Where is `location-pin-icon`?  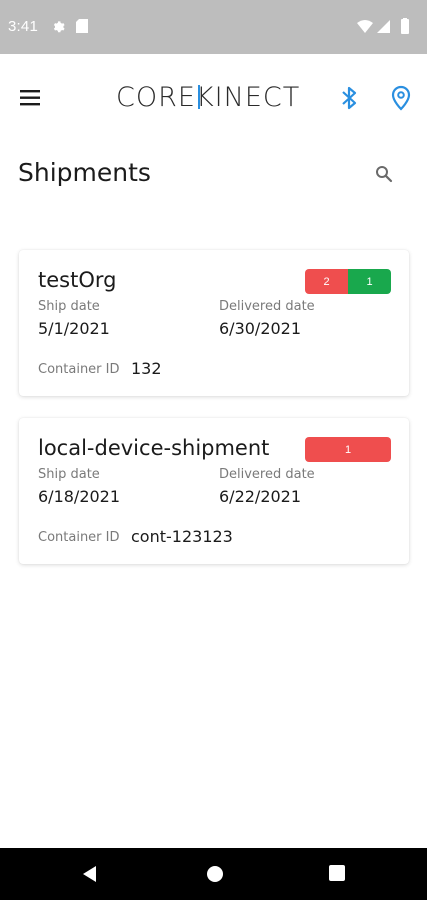
location-pin-icon is located at coordinates (401, 98).